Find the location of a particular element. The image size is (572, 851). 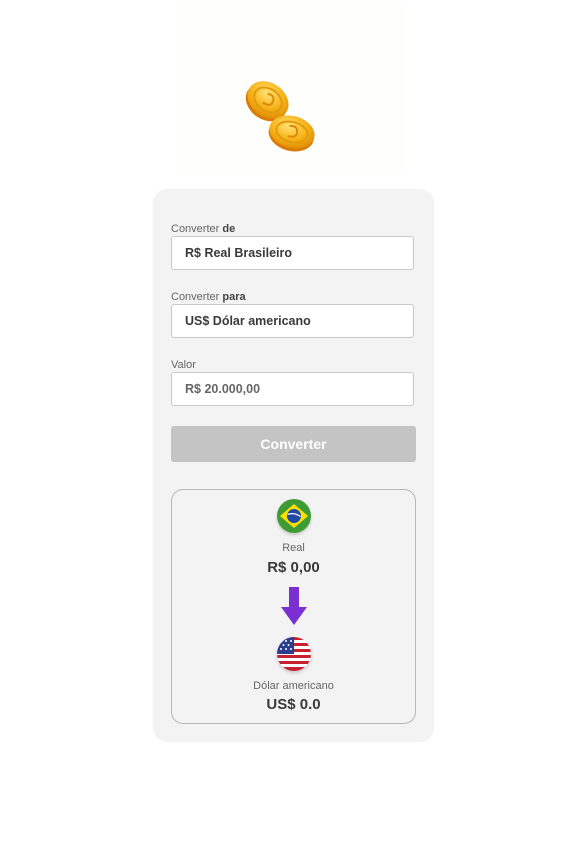

to-currency-select: US$ Dólar americano is located at coordinates (292, 321).